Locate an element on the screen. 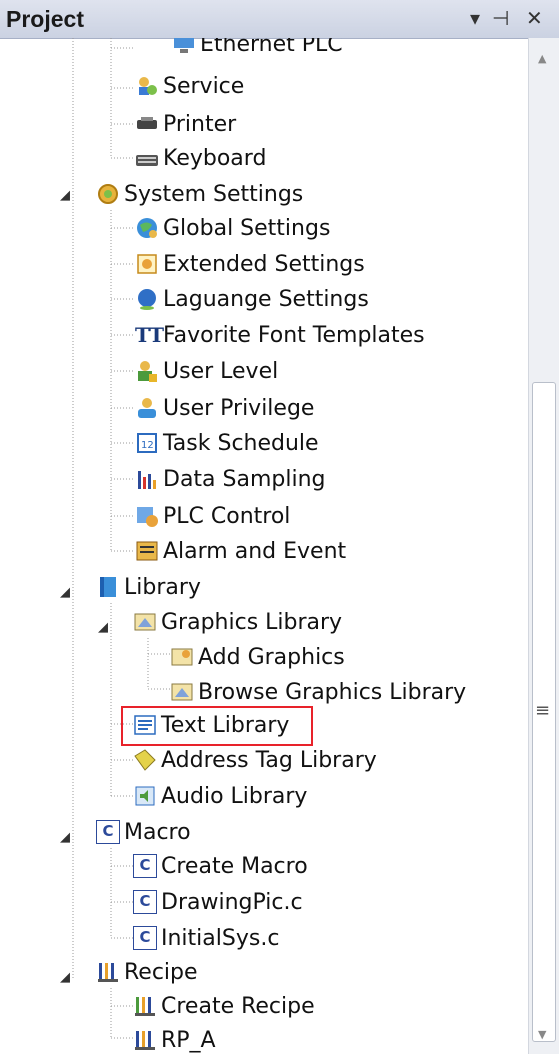 The width and height of the screenshot is (559, 1054). library-book-icon is located at coordinates (108, 587).